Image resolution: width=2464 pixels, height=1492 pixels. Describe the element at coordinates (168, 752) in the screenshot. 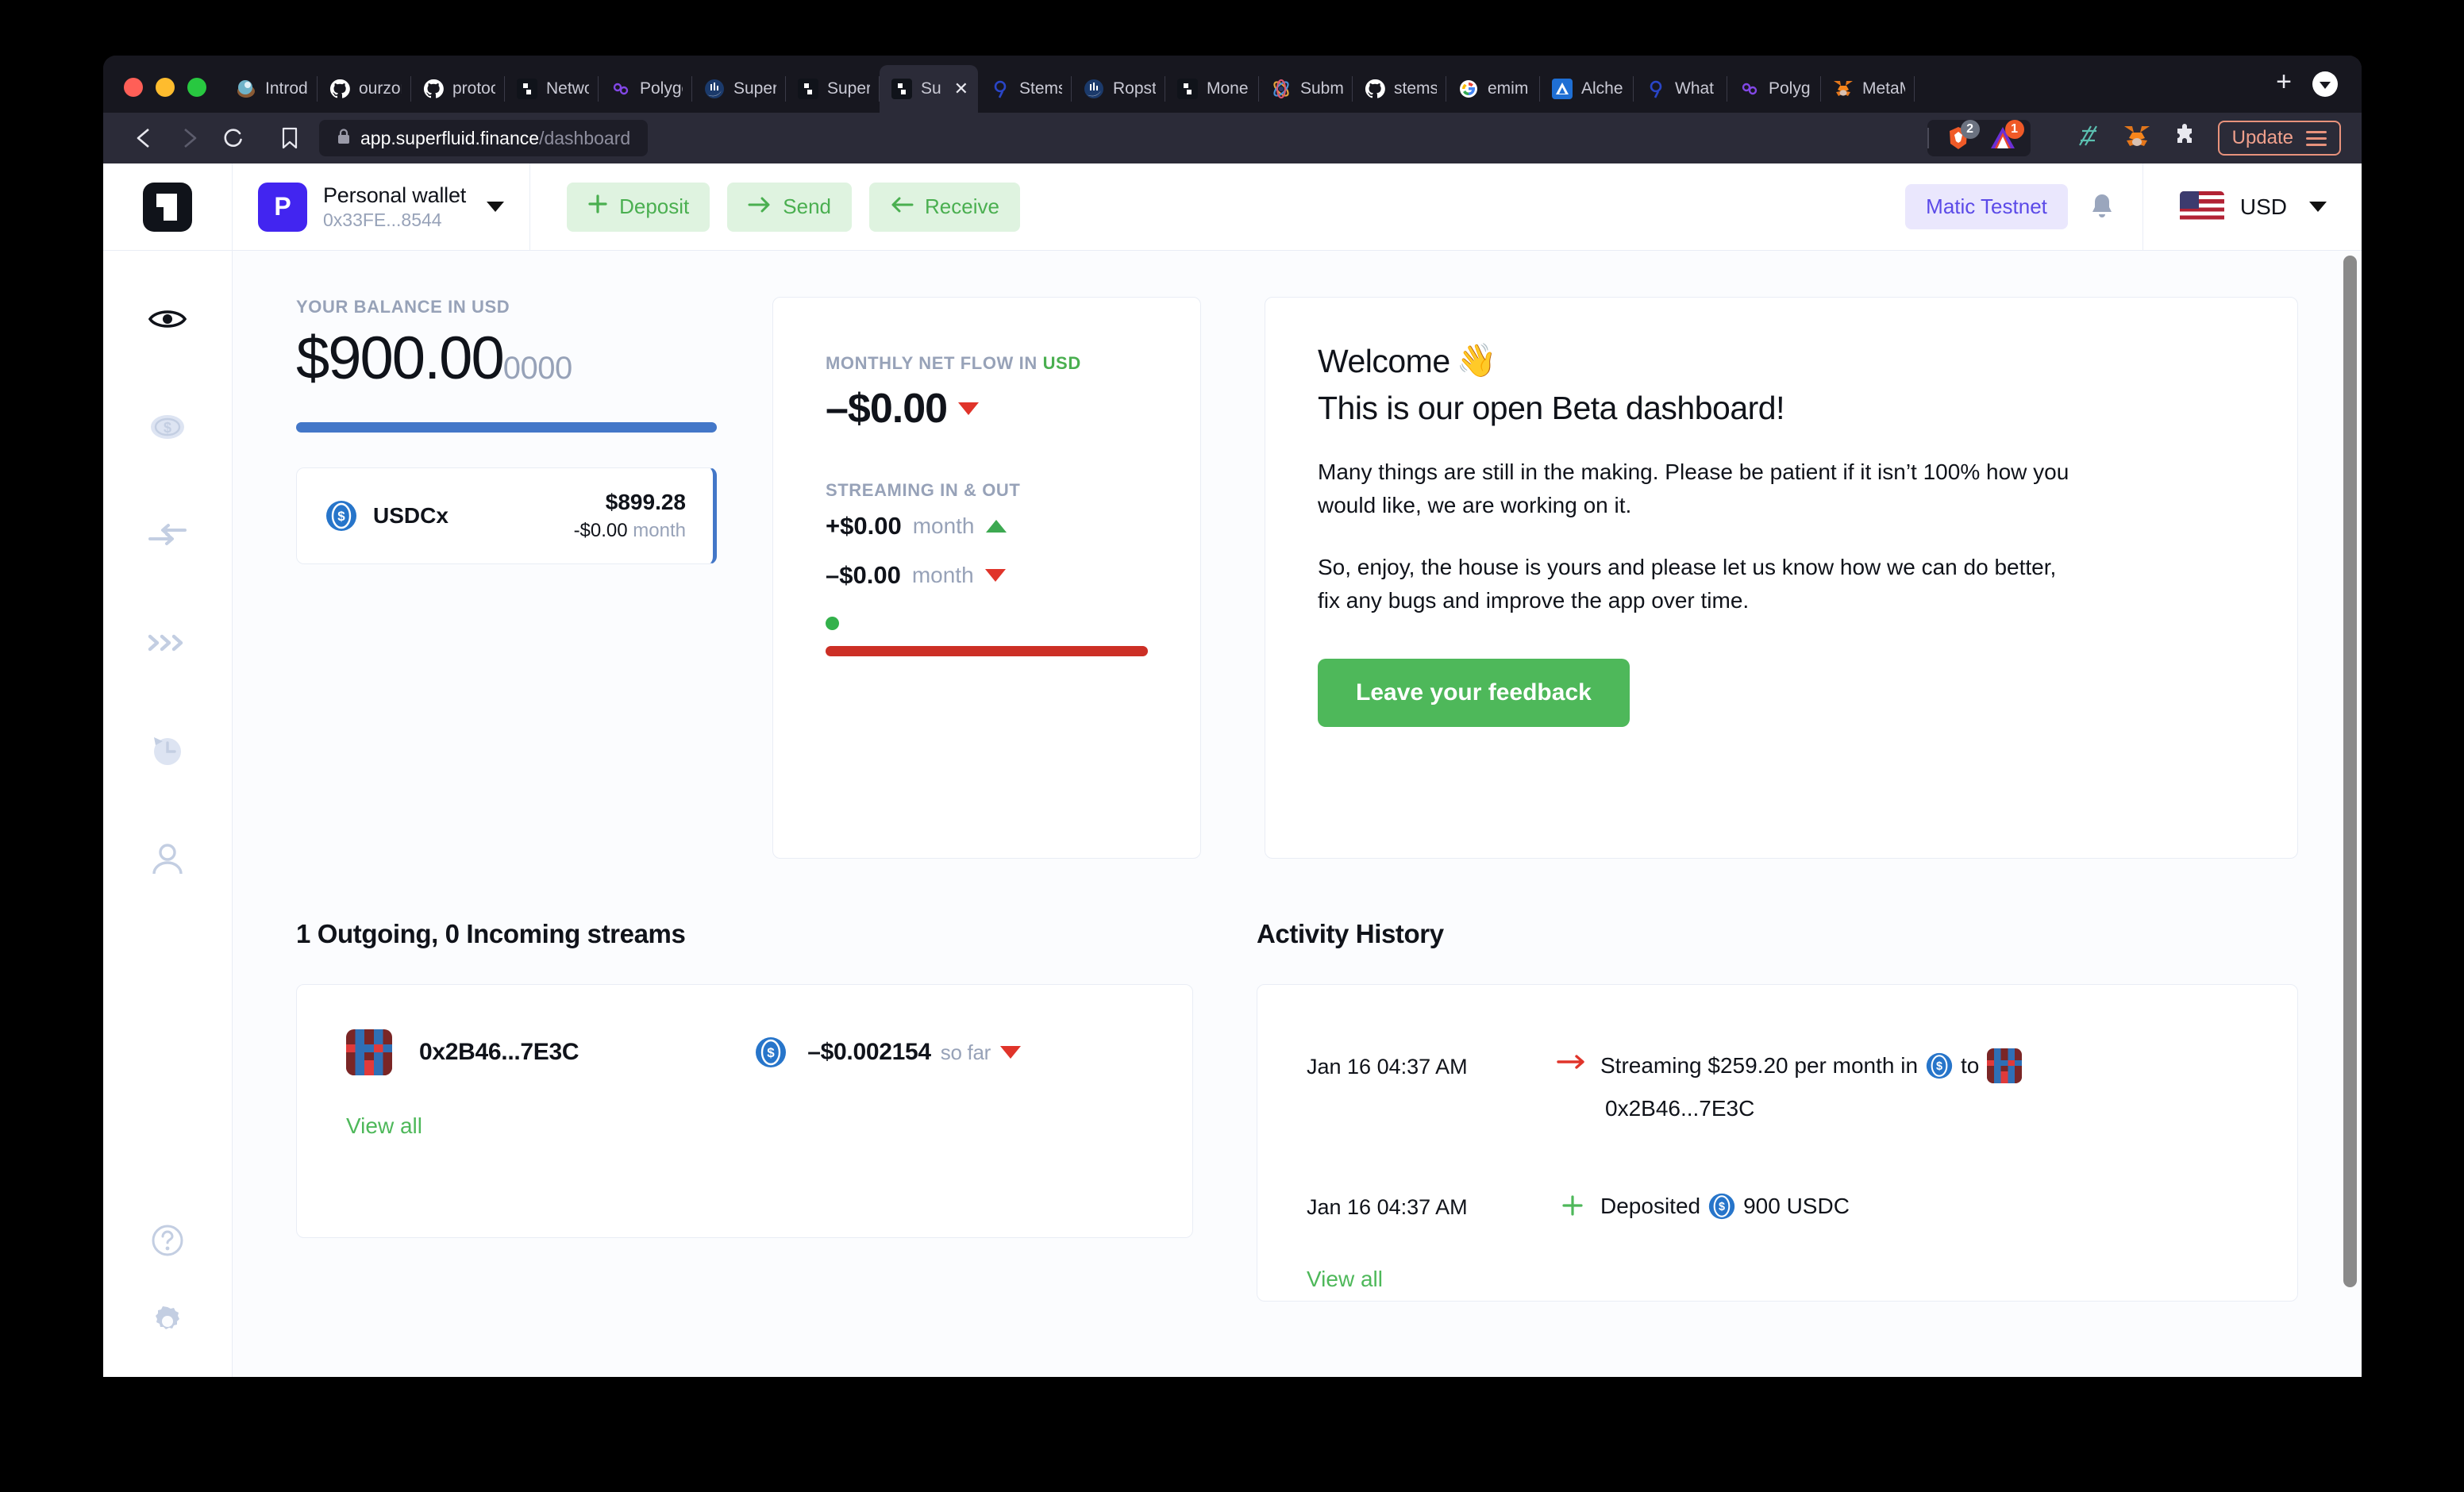

I see `sidebar-item-history` at that location.